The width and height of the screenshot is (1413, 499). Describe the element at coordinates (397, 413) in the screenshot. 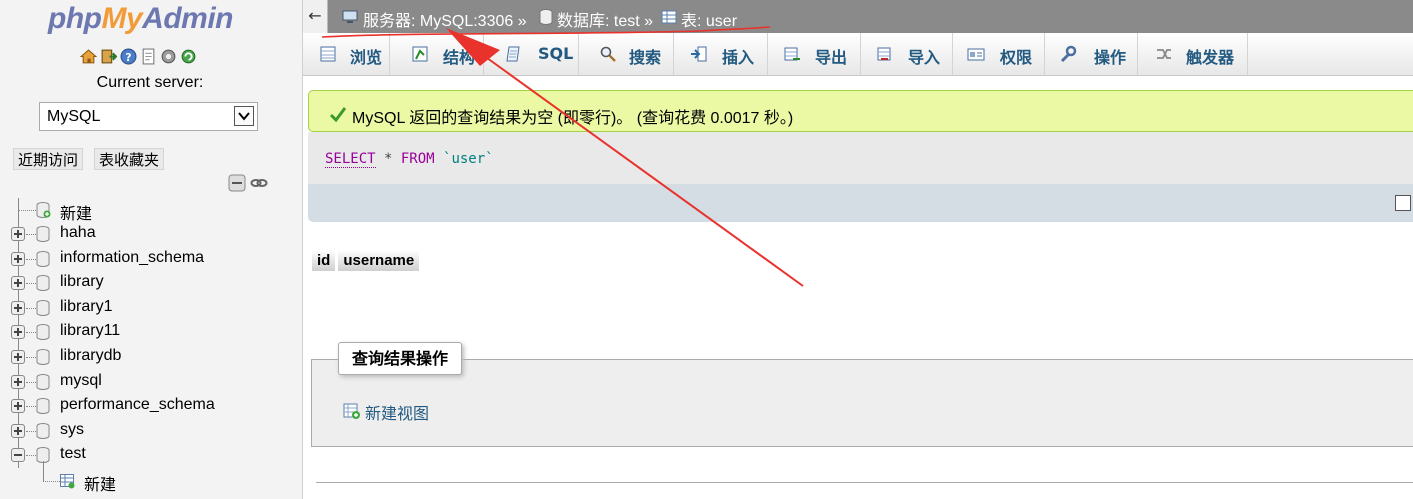

I see `create-view-label: 新建视图` at that location.